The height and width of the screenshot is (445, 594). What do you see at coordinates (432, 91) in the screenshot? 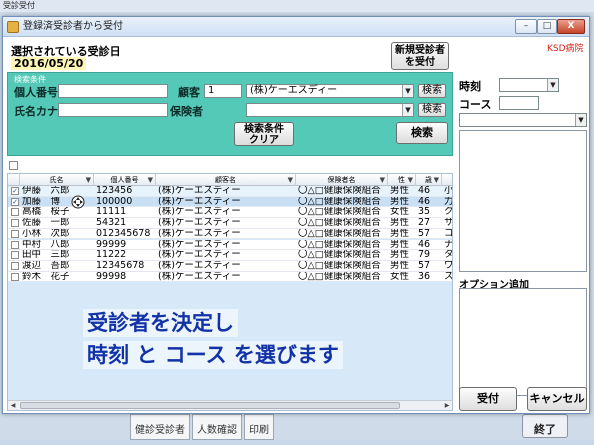
I see `customer-lookup-button: 検索` at bounding box center [432, 91].